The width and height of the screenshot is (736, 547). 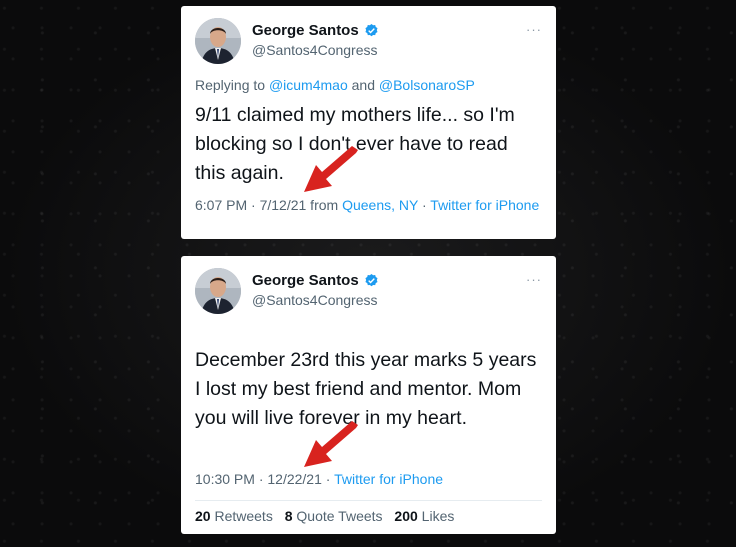 I want to click on retweets-stat: 20 Retweets, so click(x=234, y=516).